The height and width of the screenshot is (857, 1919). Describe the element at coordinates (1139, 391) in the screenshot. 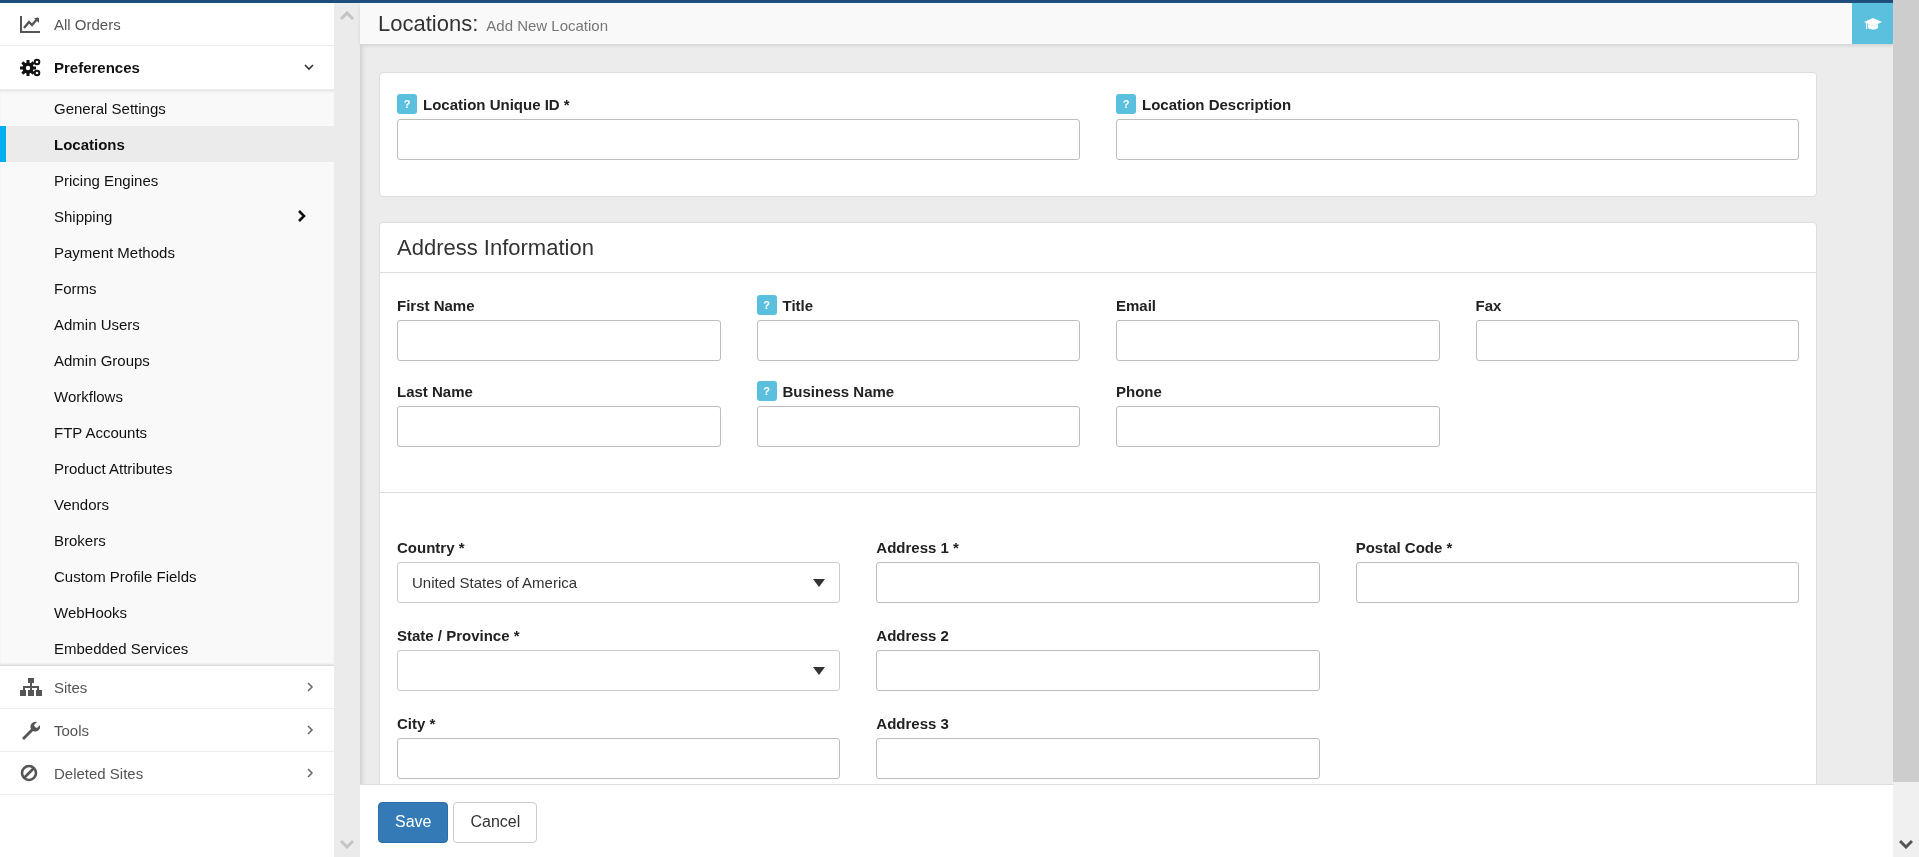

I see `field-label: Phone` at that location.